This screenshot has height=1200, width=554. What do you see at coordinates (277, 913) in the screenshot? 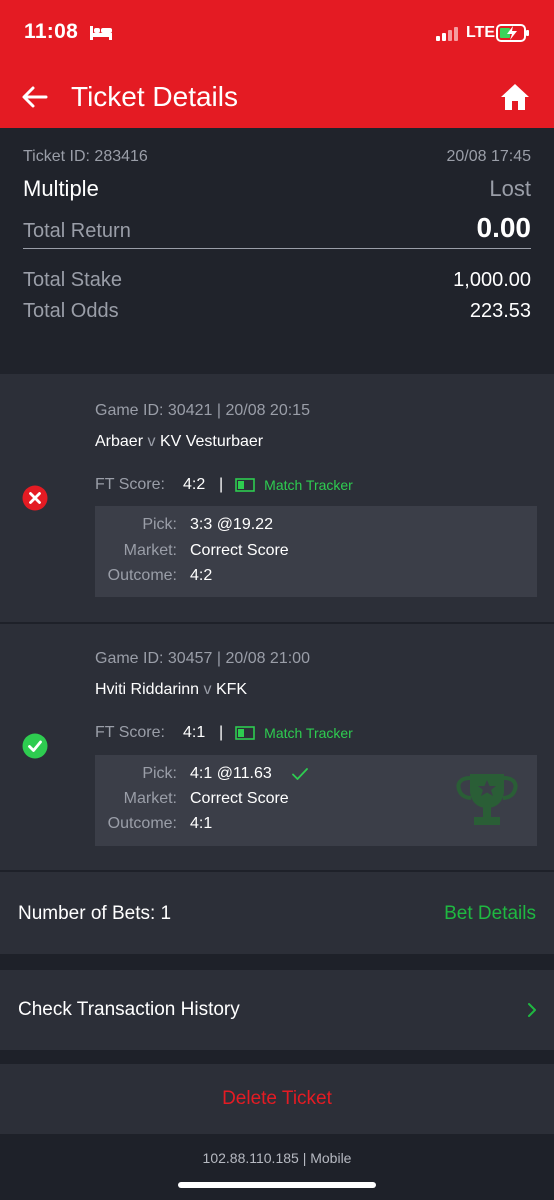
I see `bets-row: Number of Bets: 1 Bet Details` at bounding box center [277, 913].